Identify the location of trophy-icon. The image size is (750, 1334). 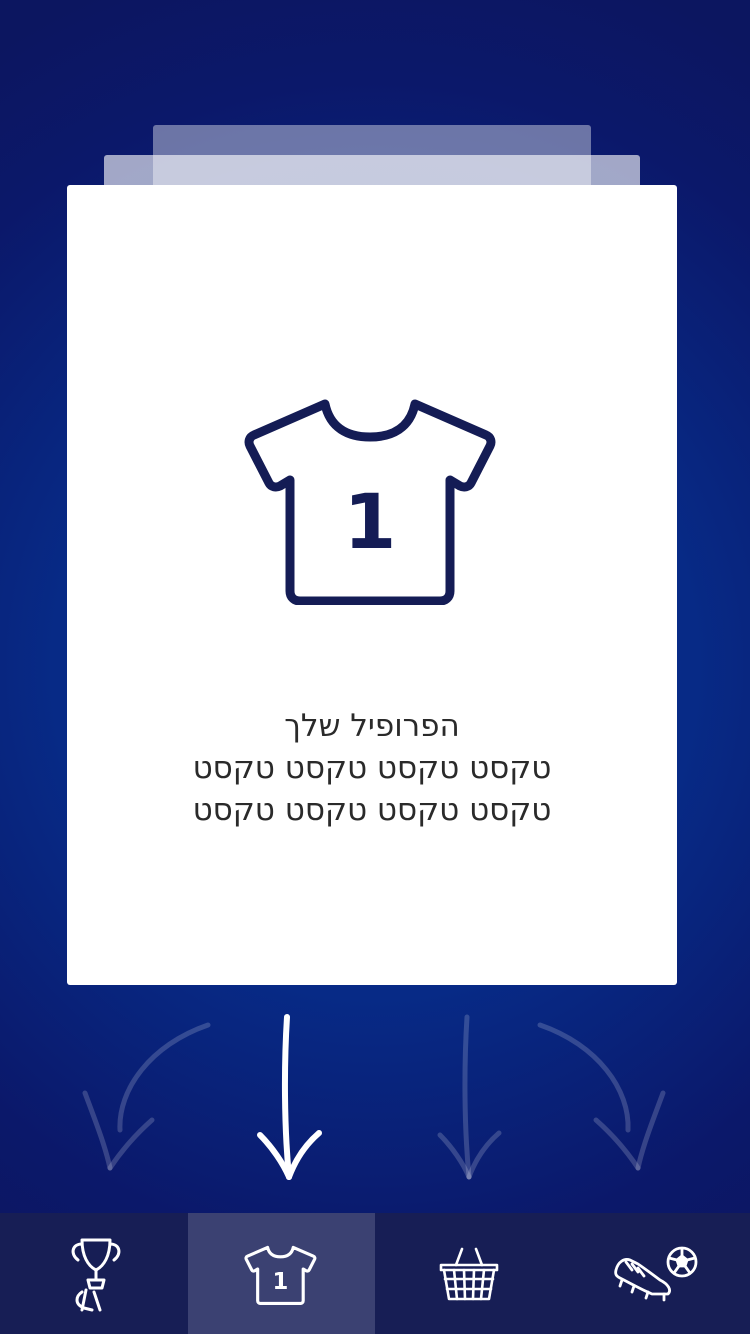
(96, 1274).